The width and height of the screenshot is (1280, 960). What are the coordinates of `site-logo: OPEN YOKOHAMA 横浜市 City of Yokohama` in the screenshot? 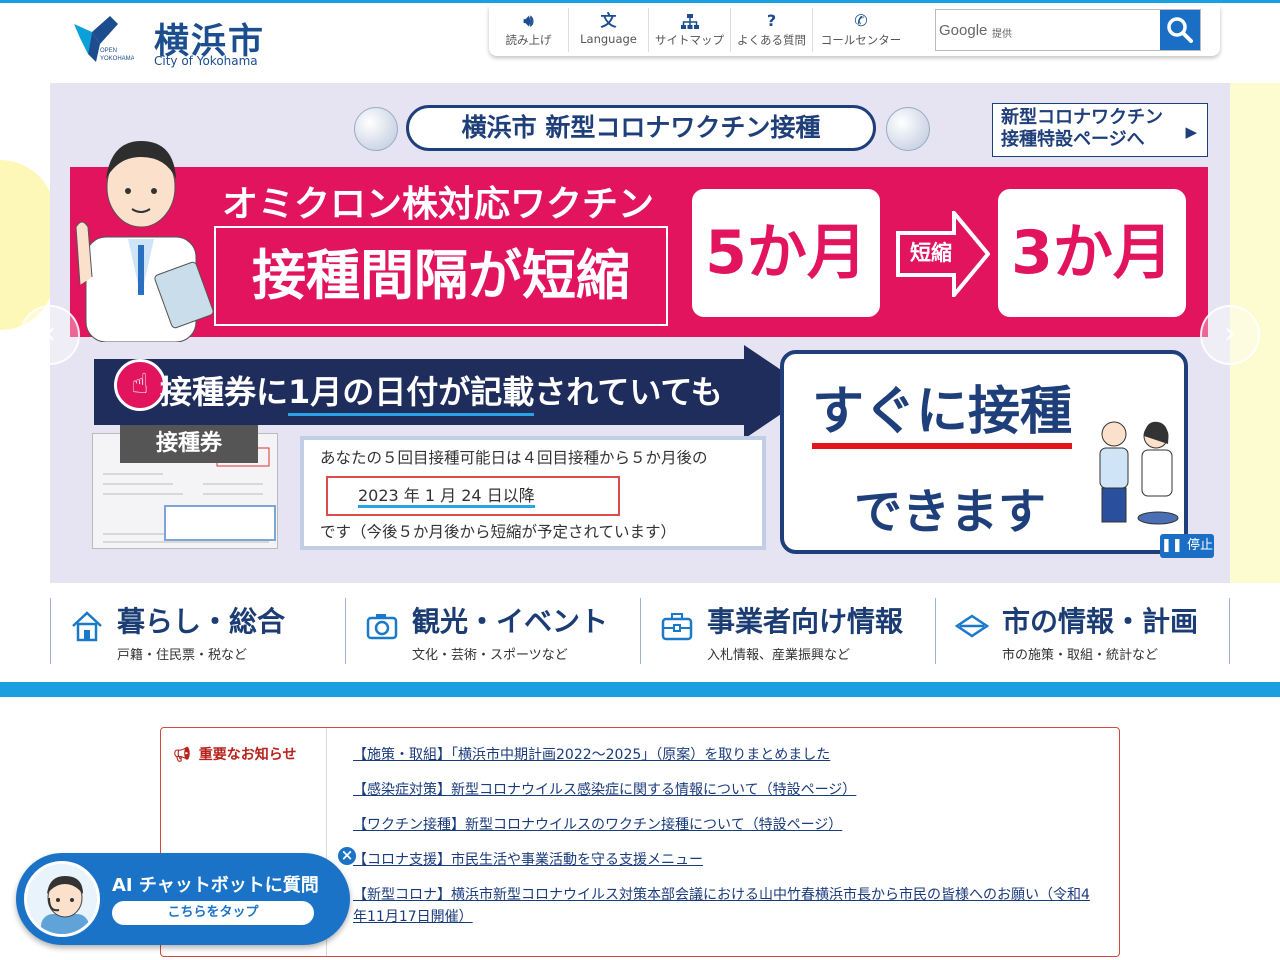 It's located at (175, 43).